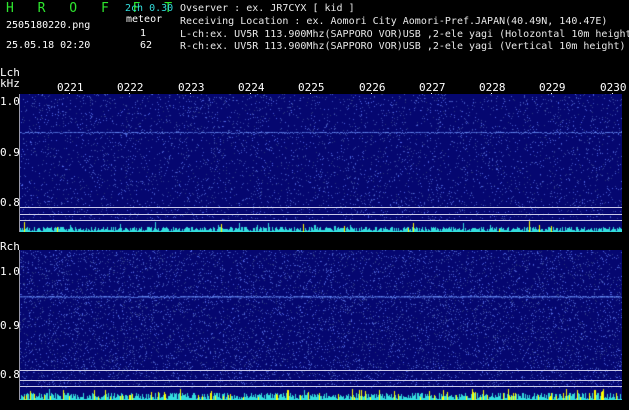 The image size is (629, 410). I want to click on meteor-label: meteor, so click(144, 19).